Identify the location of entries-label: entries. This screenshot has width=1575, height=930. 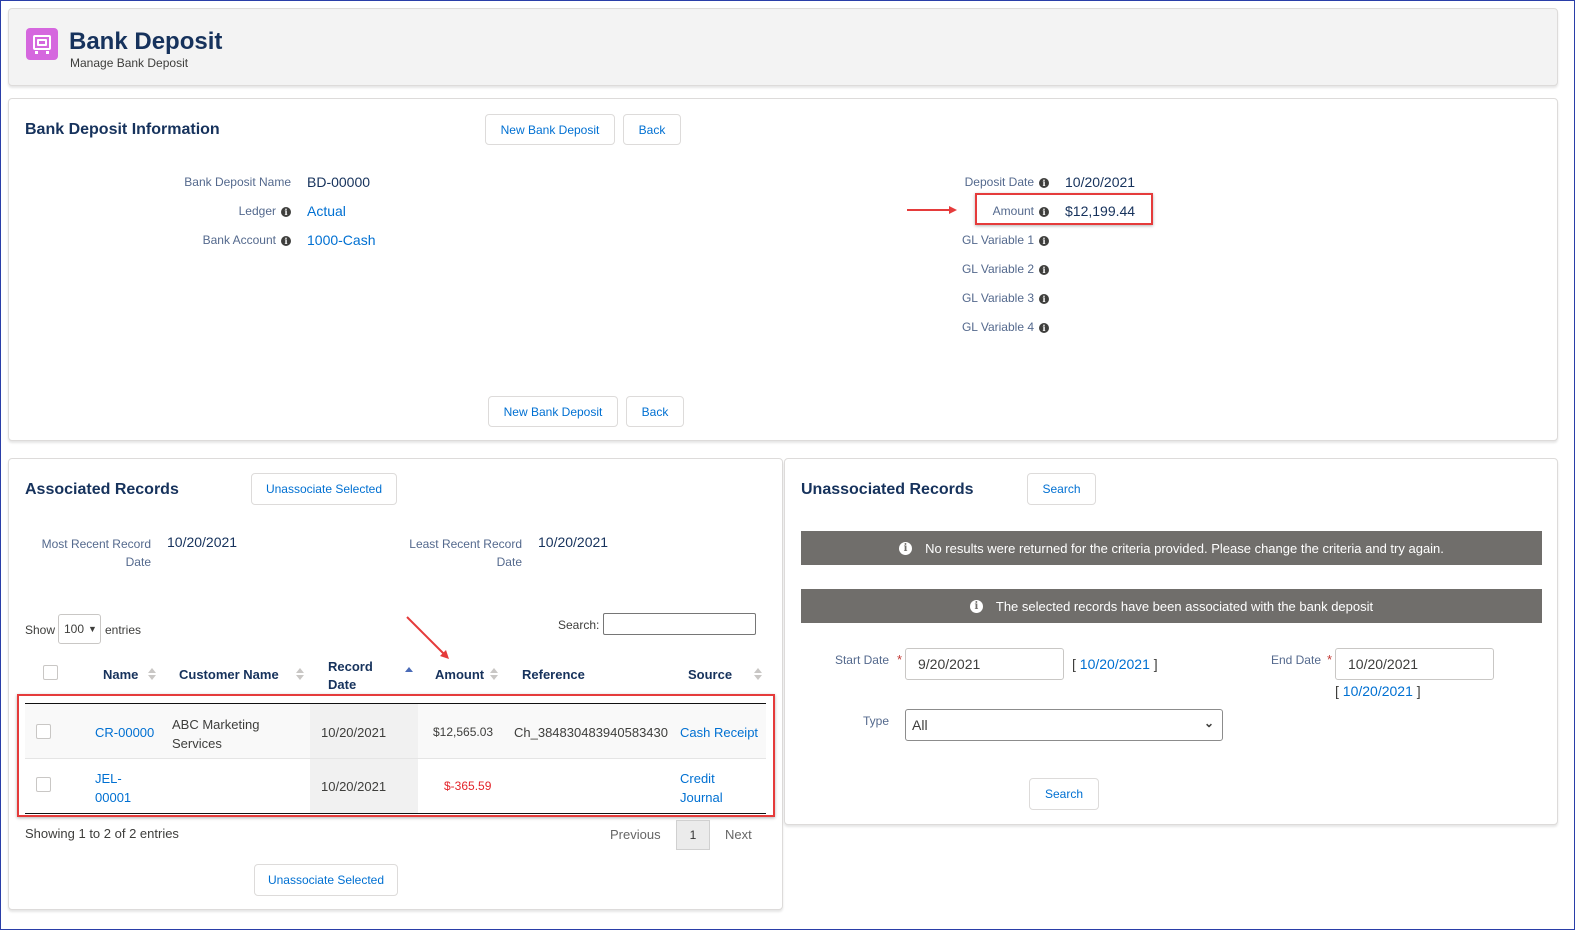
(123, 630).